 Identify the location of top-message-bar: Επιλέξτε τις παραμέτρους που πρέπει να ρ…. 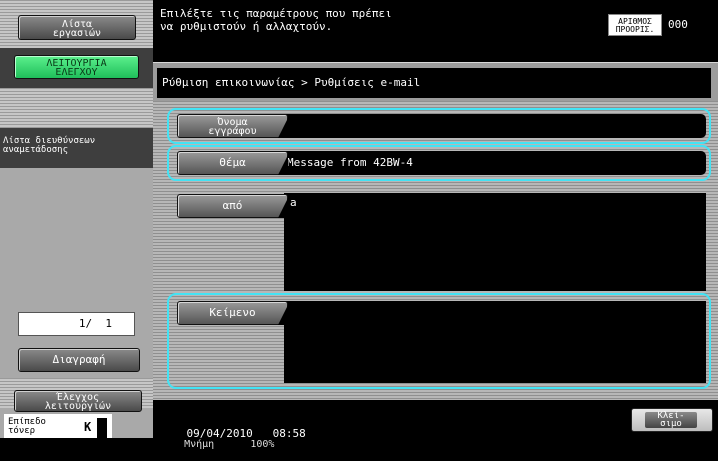
(435, 31).